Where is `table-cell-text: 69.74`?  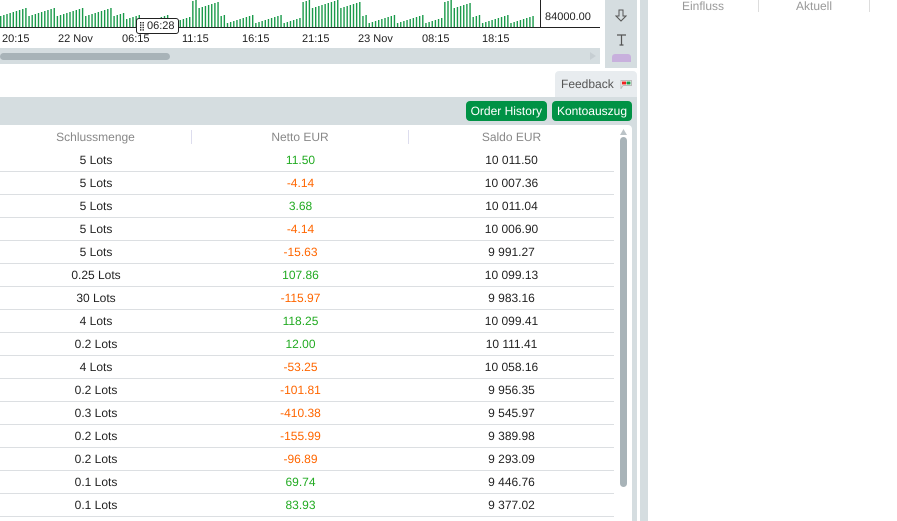
table-cell-text: 69.74 is located at coordinates (300, 482).